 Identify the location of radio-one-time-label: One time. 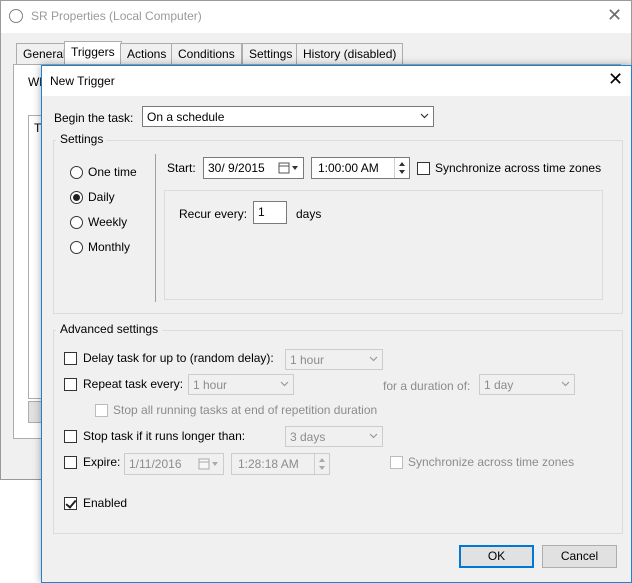
(112, 172).